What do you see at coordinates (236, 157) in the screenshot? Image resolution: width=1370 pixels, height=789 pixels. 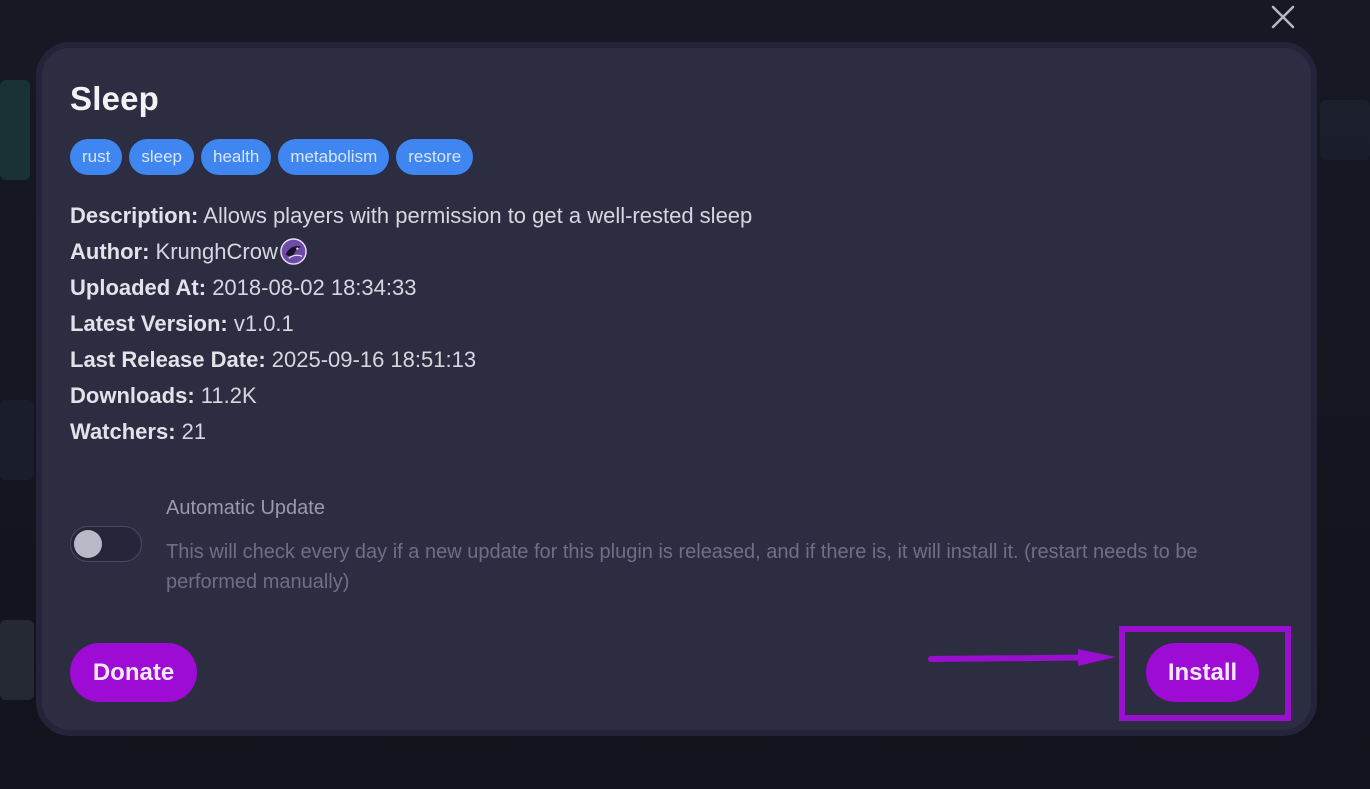 I see `tag-health: health` at bounding box center [236, 157].